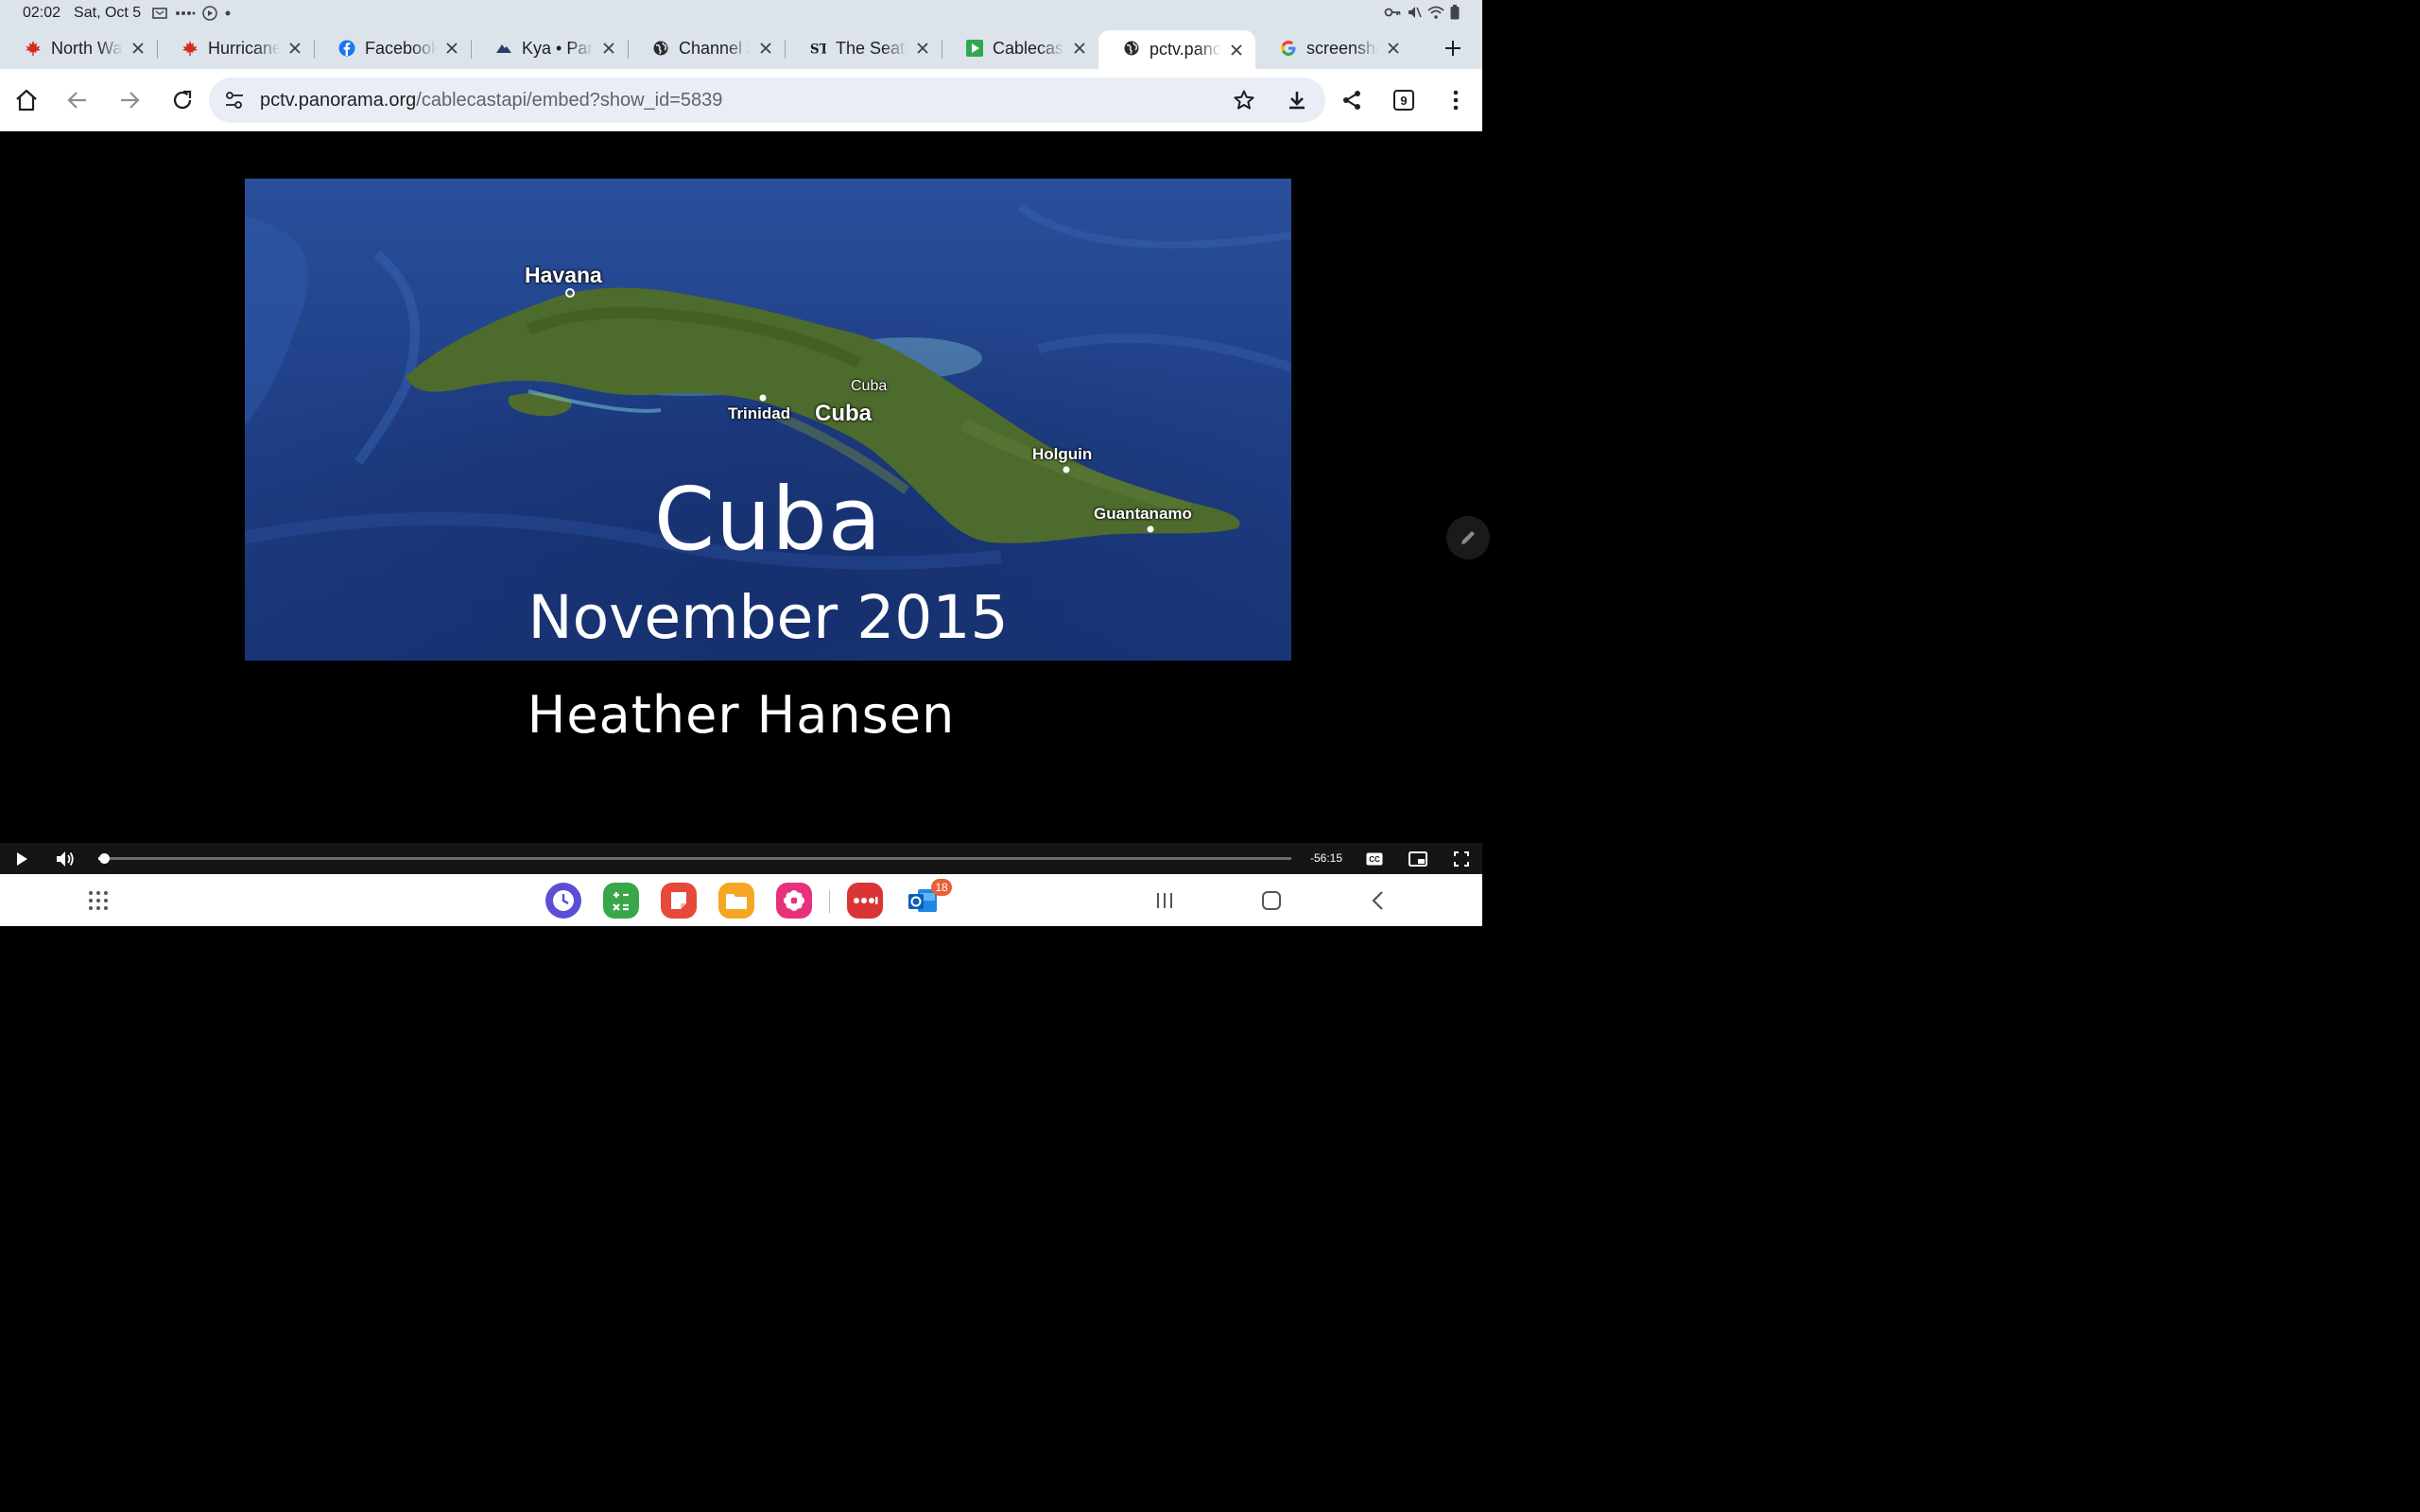  I want to click on folder-icon, so click(736, 901).